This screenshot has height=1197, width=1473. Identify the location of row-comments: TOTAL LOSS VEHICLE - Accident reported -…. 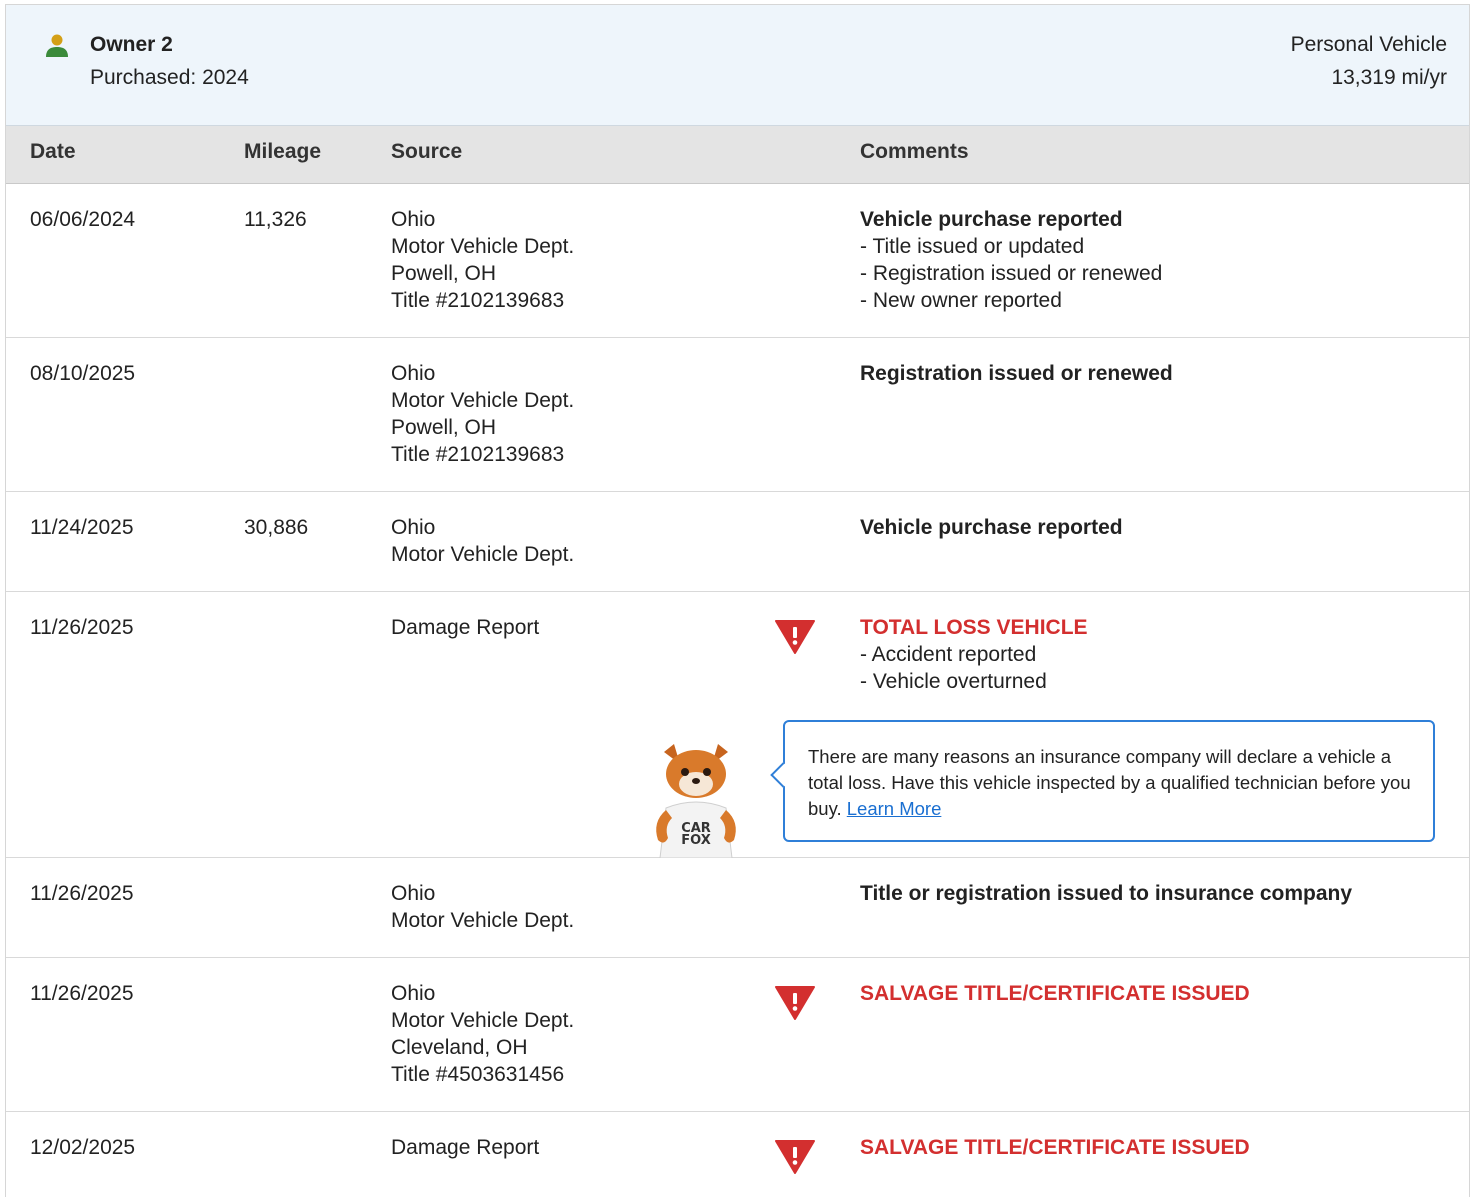
(974, 654).